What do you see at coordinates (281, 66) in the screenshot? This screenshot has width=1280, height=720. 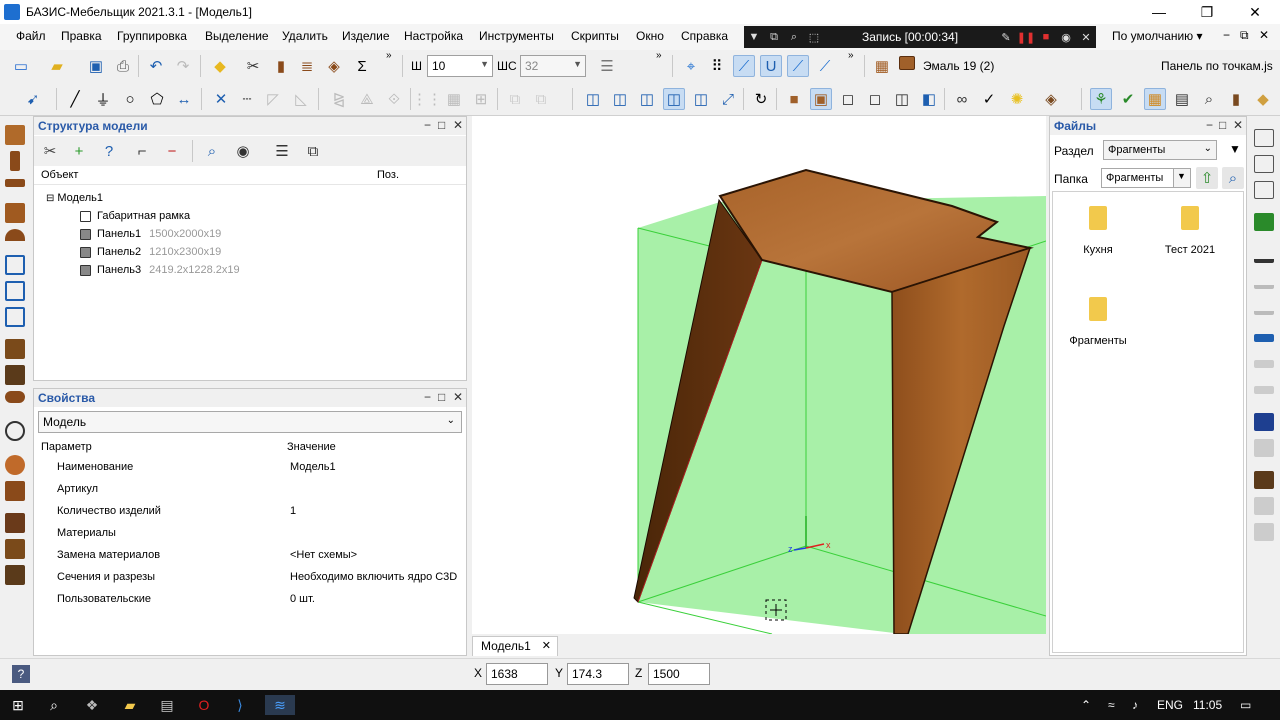 I see `panel-icon: ▮` at bounding box center [281, 66].